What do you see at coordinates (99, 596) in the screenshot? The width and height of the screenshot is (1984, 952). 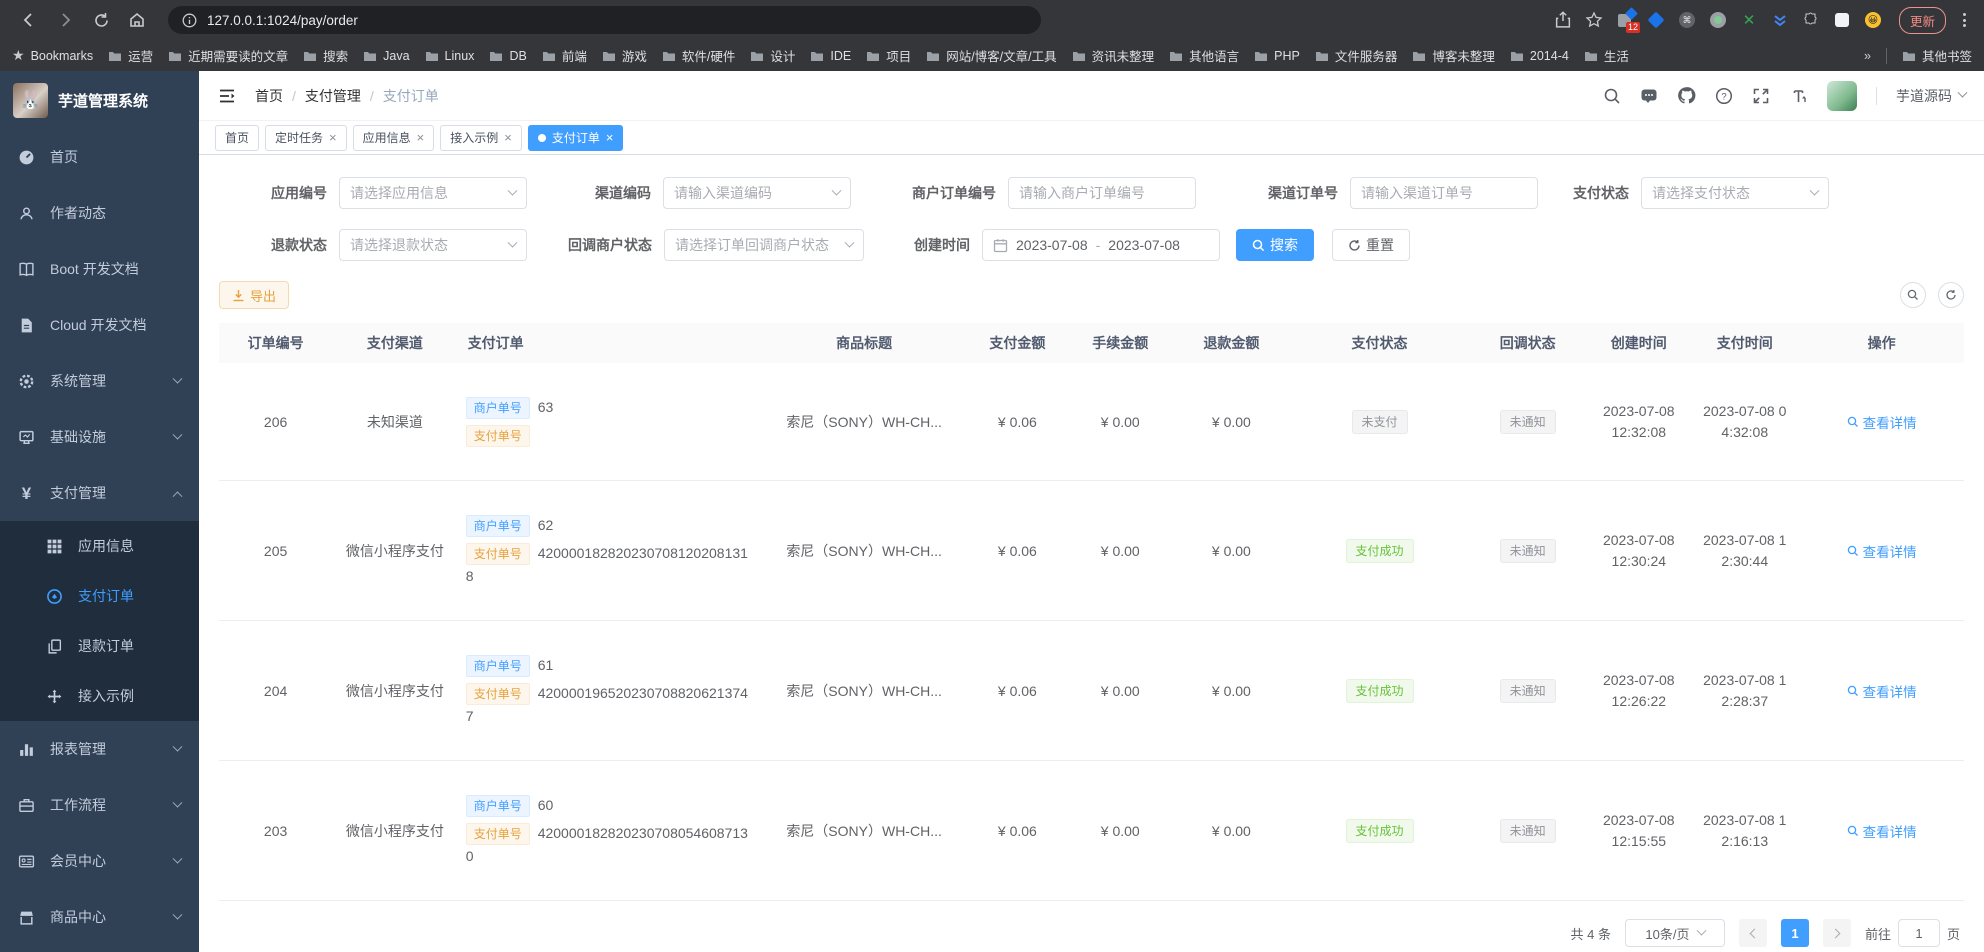 I see `sidebar-item-pay-order: 支付订单` at bounding box center [99, 596].